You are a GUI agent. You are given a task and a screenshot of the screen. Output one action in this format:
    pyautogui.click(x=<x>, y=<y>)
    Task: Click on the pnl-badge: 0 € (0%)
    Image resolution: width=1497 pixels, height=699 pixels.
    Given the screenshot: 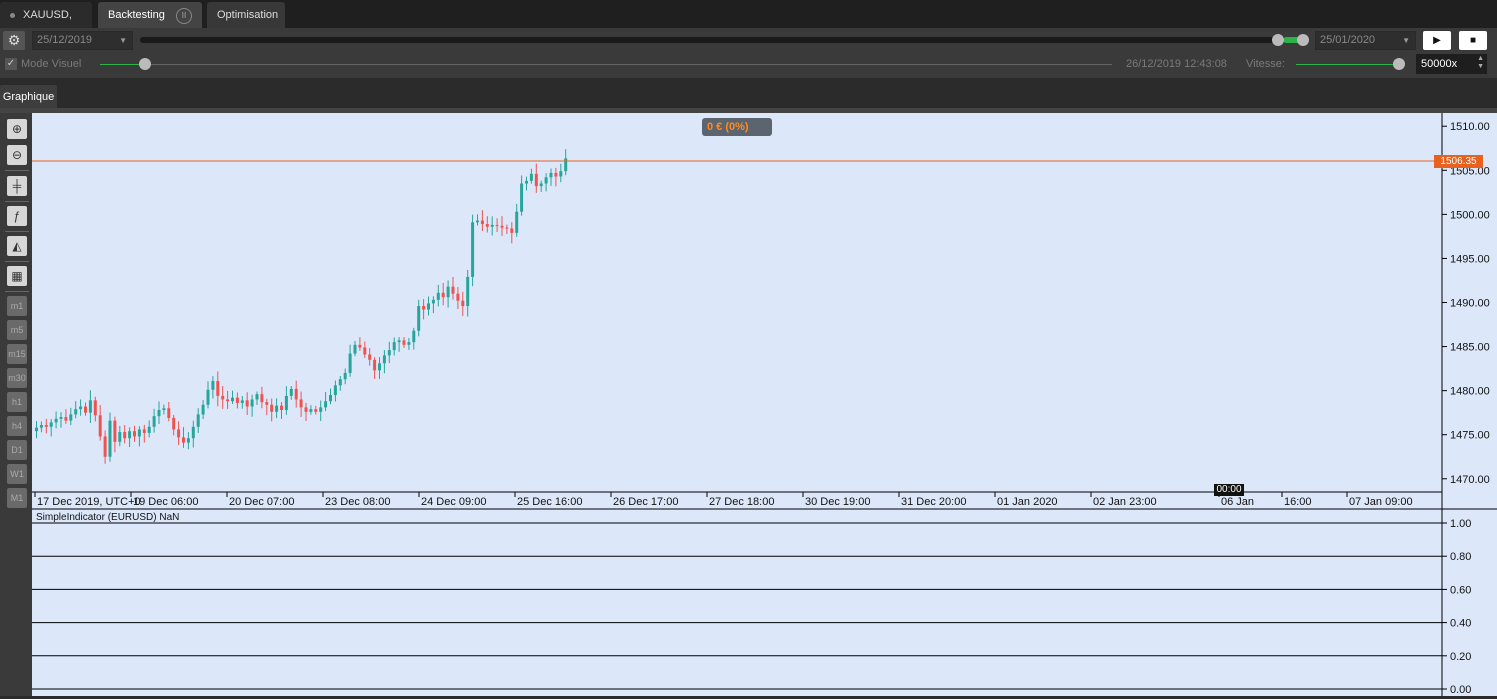 What is the action you would take?
    pyautogui.click(x=737, y=127)
    